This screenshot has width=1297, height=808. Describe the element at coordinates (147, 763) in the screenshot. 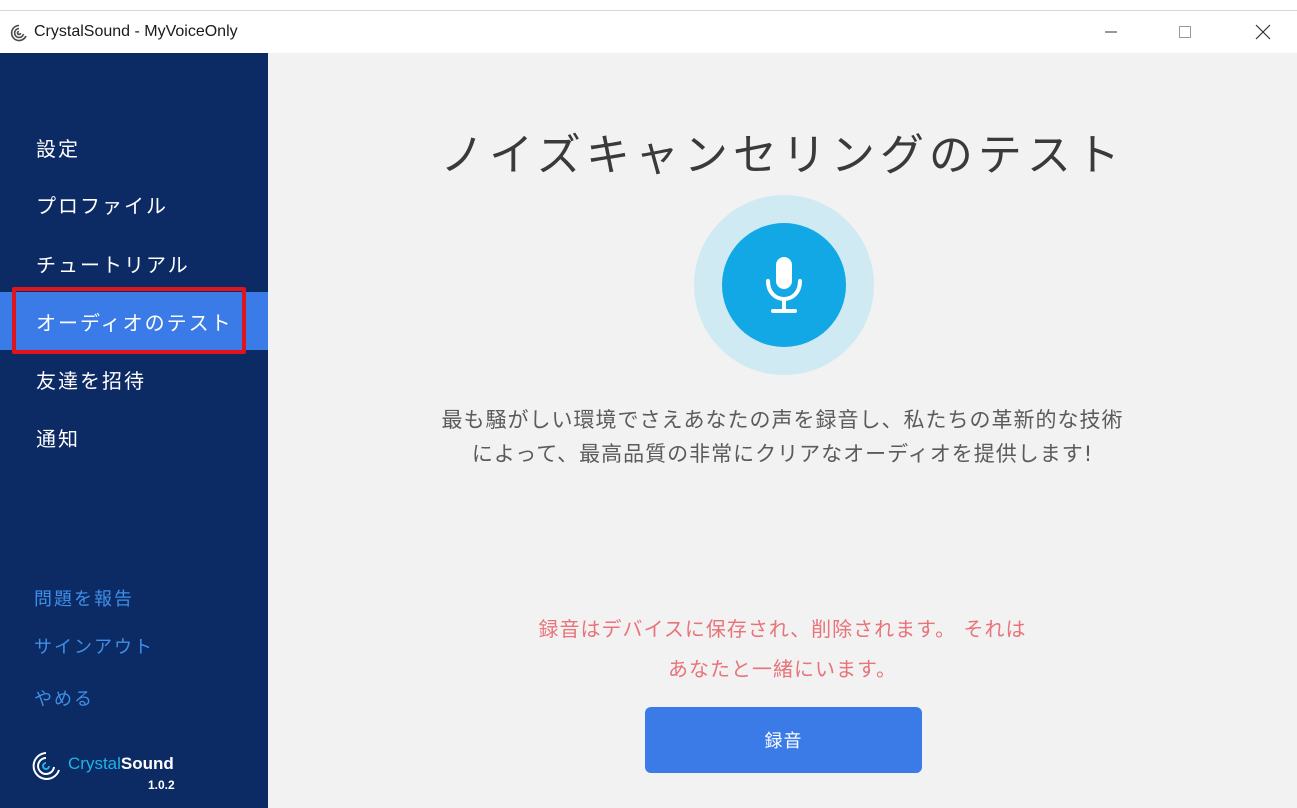

I see `brand-name-part2: Sound` at that location.